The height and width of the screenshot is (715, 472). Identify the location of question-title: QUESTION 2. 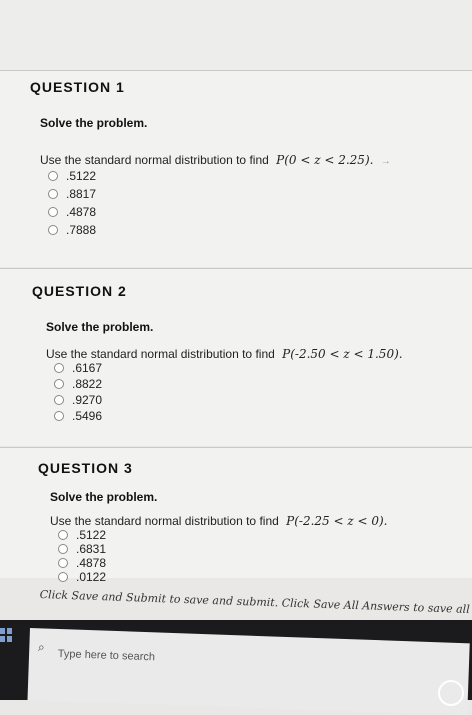
(79, 291).